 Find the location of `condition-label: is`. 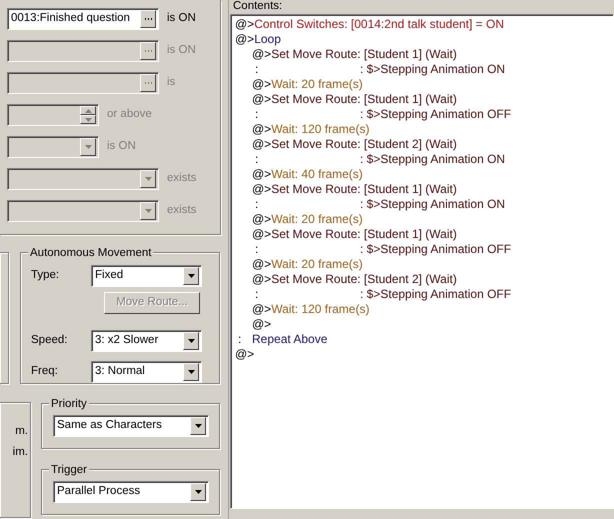

condition-label: is is located at coordinates (171, 82).